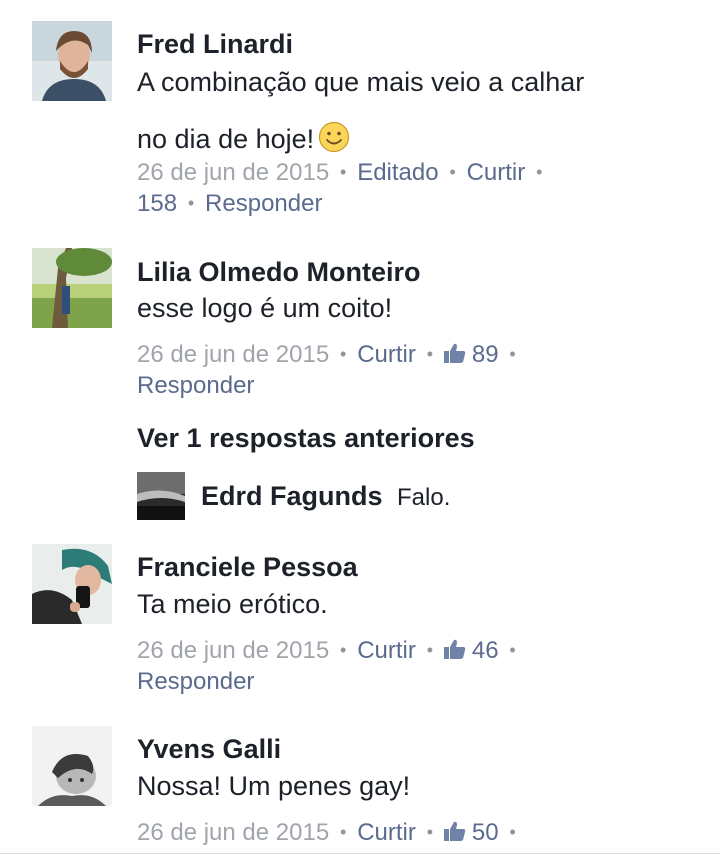  I want to click on like-count: 89, so click(485, 354).